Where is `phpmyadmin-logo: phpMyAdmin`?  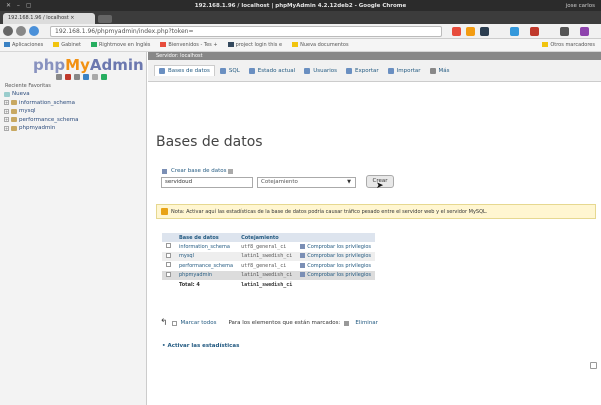 phpmyadmin-logo: phpMyAdmin is located at coordinates (88, 65).